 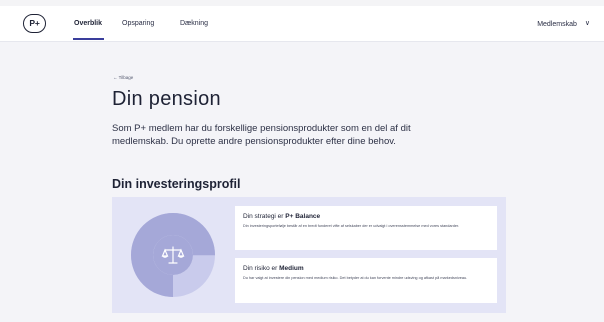 I want to click on investment-profile-heading: Din investeringsprofil, so click(x=176, y=184).